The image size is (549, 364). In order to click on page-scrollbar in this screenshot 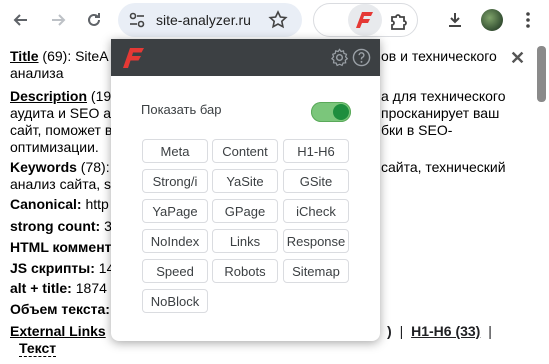, I will do `click(541, 74)`.